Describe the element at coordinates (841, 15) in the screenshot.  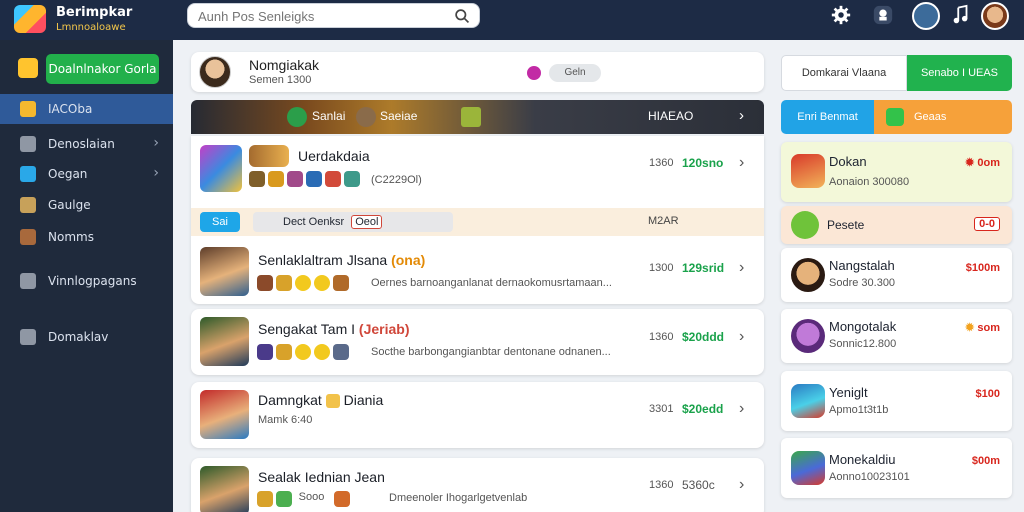
I see `gear-icon` at that location.